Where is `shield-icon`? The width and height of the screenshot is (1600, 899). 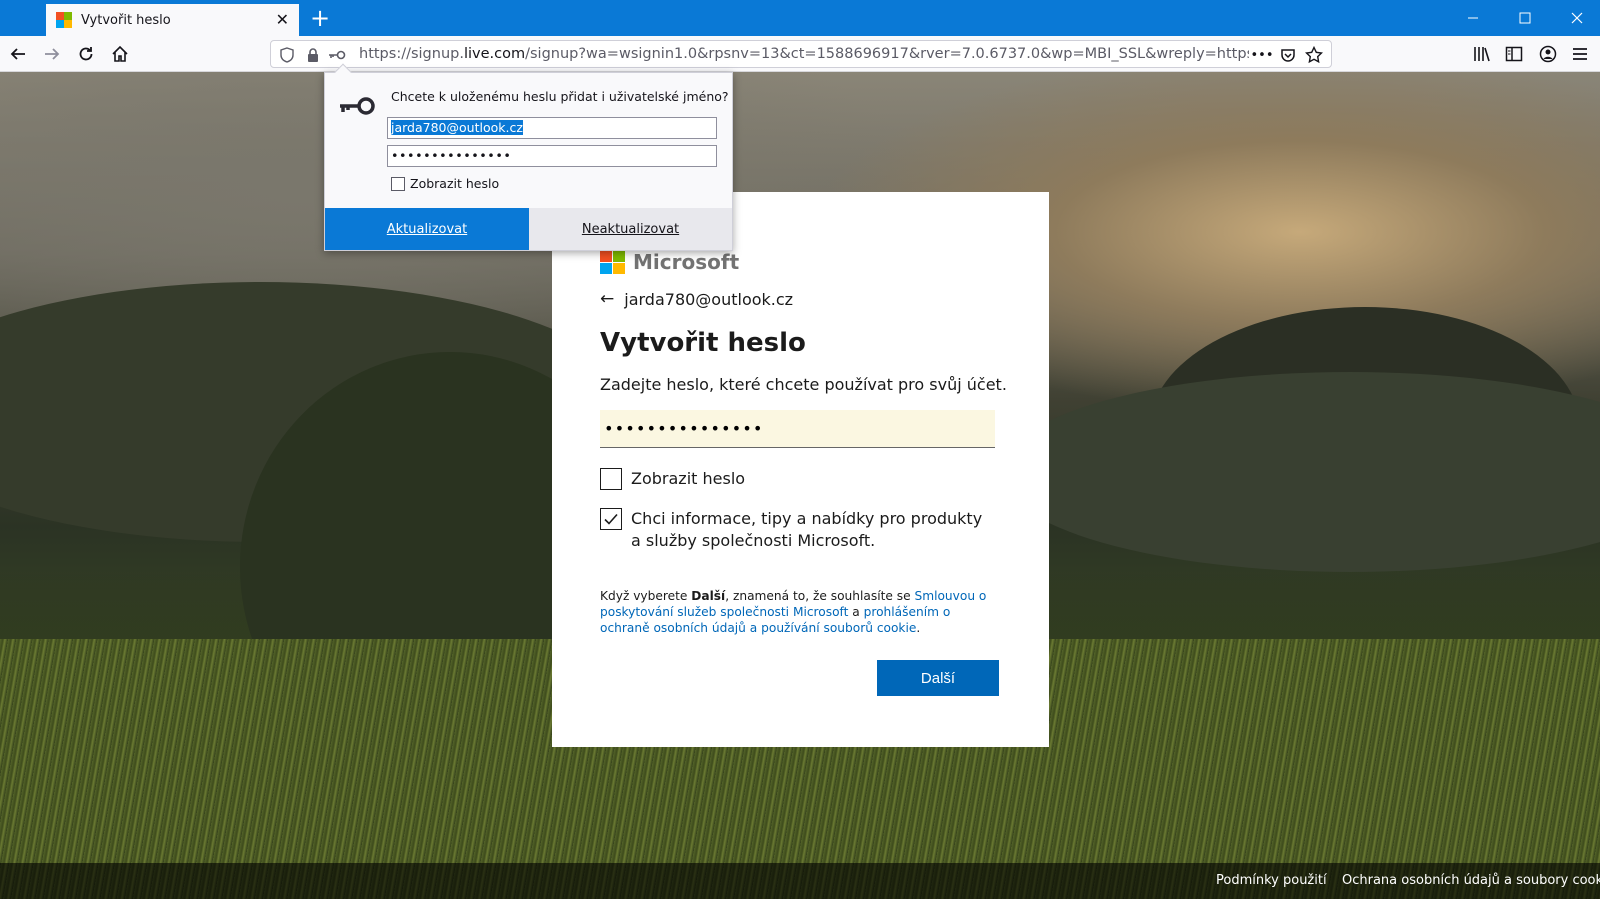
shield-icon is located at coordinates (287, 55).